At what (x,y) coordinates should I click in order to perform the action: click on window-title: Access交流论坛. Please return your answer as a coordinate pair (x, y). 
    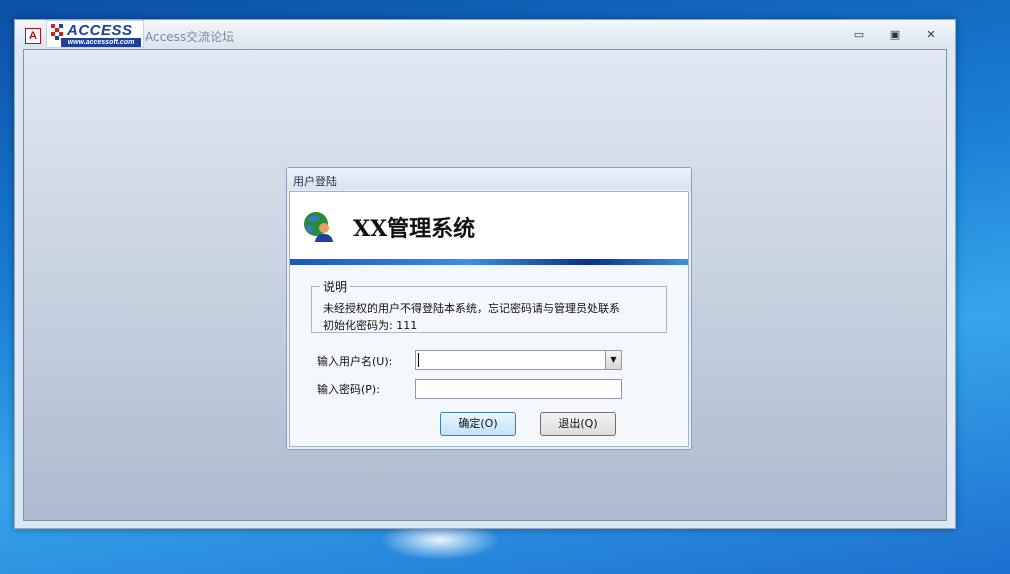
    Looking at the image, I should click on (190, 37).